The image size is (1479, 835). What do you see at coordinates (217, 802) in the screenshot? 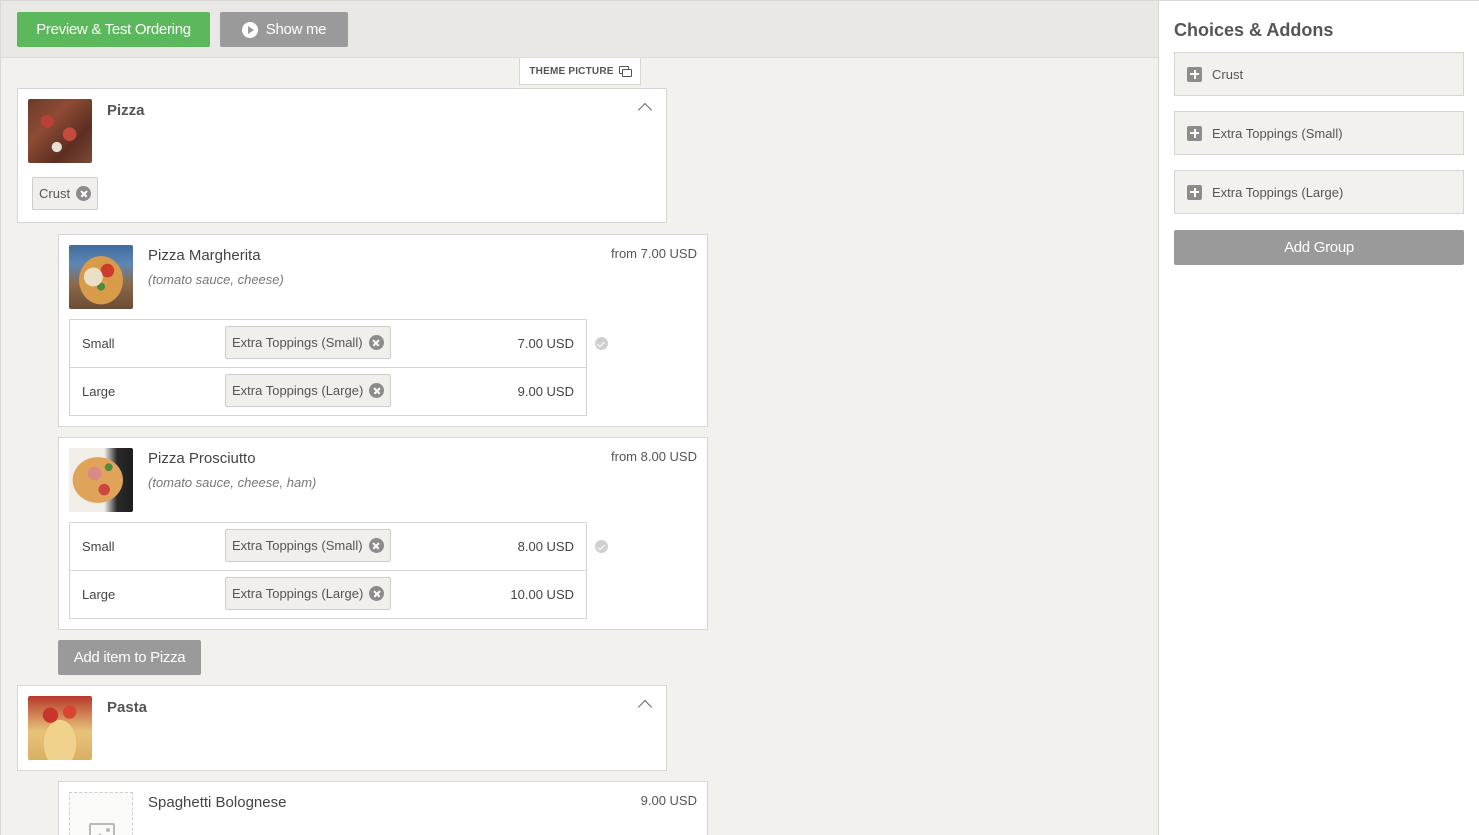
I see `item-name: Spaghetti Bolognese` at bounding box center [217, 802].